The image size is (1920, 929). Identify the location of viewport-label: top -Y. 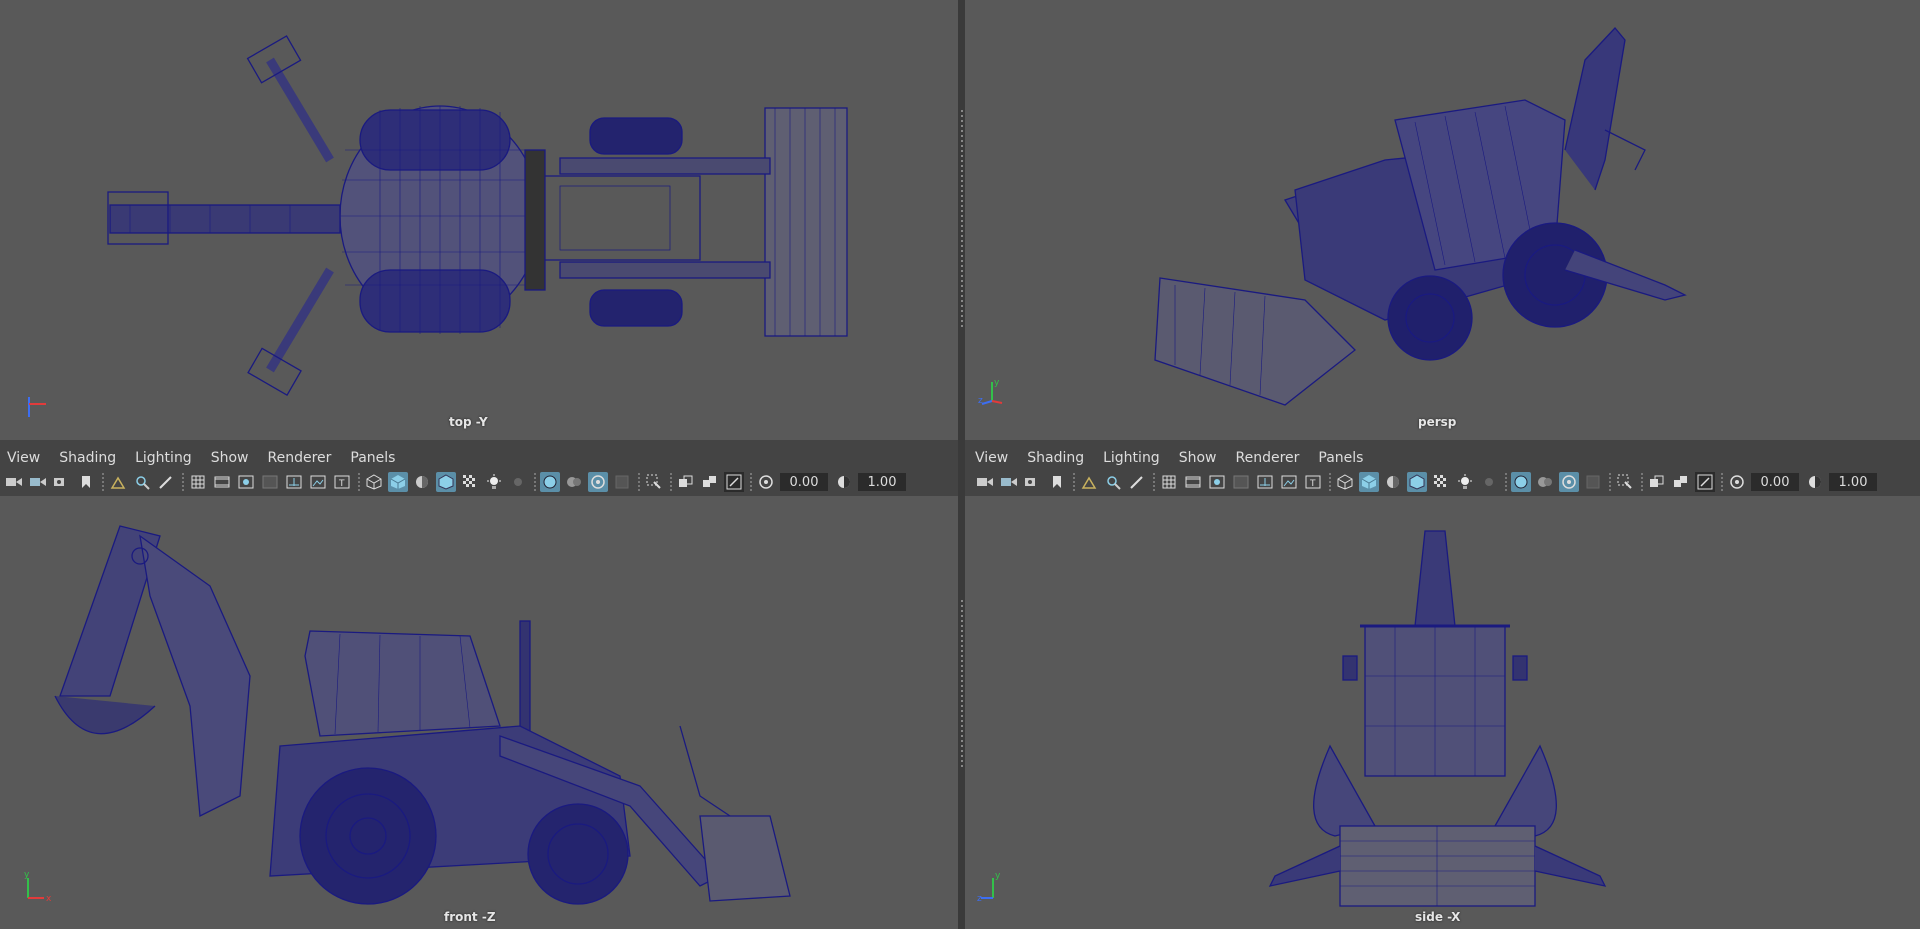
(468, 422).